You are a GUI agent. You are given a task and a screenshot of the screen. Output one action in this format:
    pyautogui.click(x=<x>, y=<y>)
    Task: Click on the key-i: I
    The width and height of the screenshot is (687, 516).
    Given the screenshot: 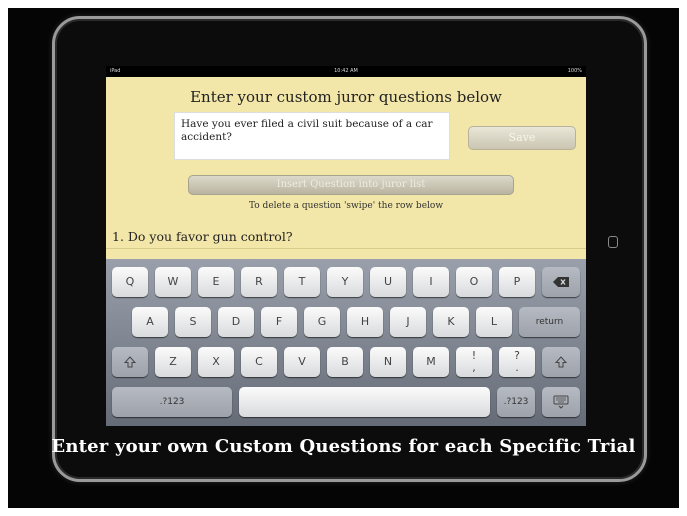 What is the action you would take?
    pyautogui.click(x=431, y=282)
    